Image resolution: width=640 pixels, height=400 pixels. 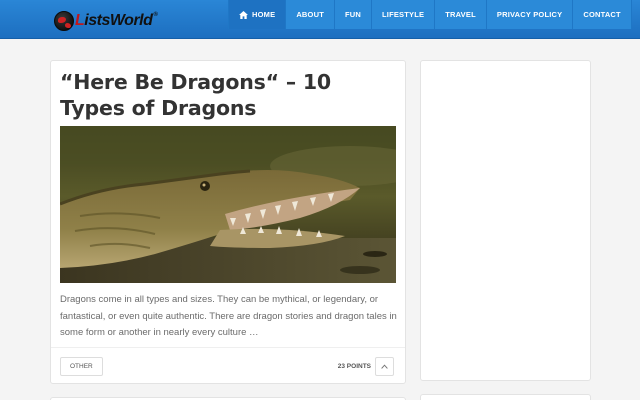 I want to click on nav-item-label: CONTACT, so click(x=602, y=14).